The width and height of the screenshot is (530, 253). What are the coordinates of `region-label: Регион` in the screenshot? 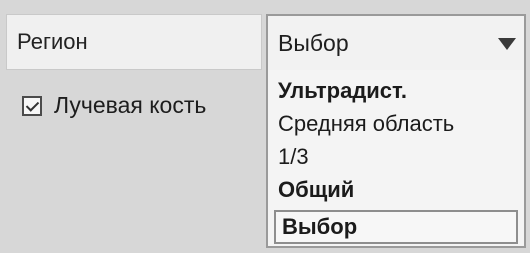 It's located at (134, 42).